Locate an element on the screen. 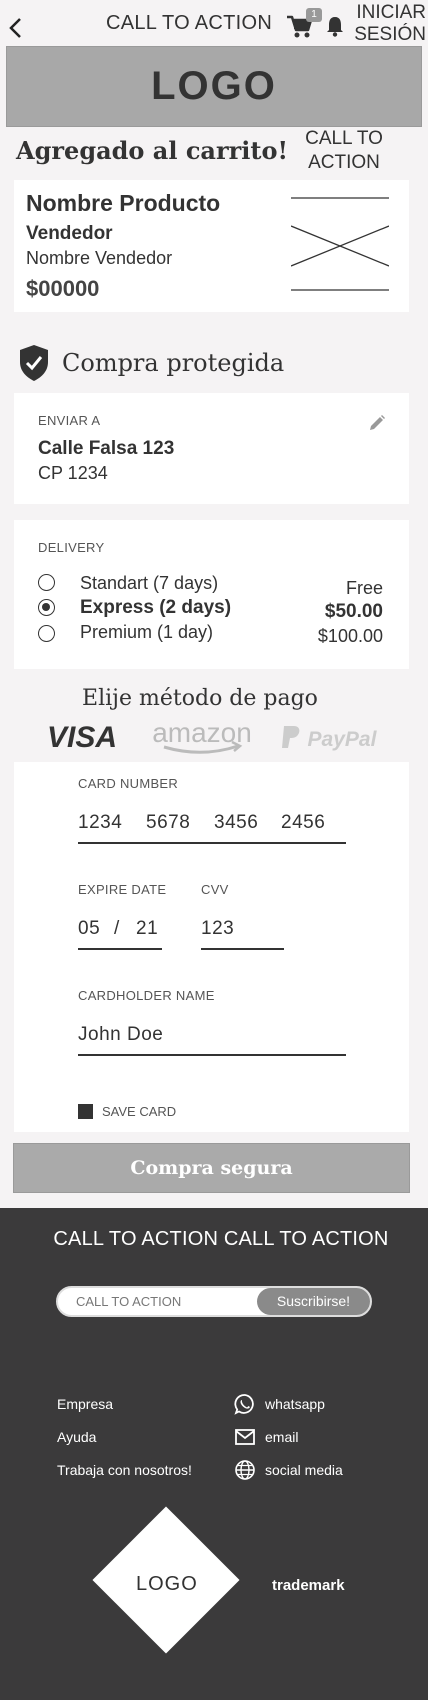 The height and width of the screenshot is (1700, 428). product-image-placeholder-icon is located at coordinates (340, 244).